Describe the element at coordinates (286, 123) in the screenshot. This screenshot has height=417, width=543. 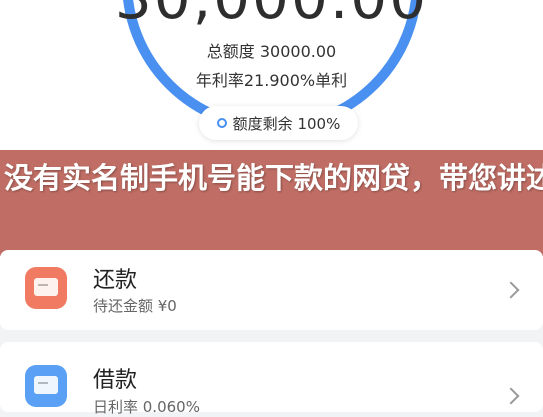
I see `remaining-quota-text: 额度剩余 100%` at that location.